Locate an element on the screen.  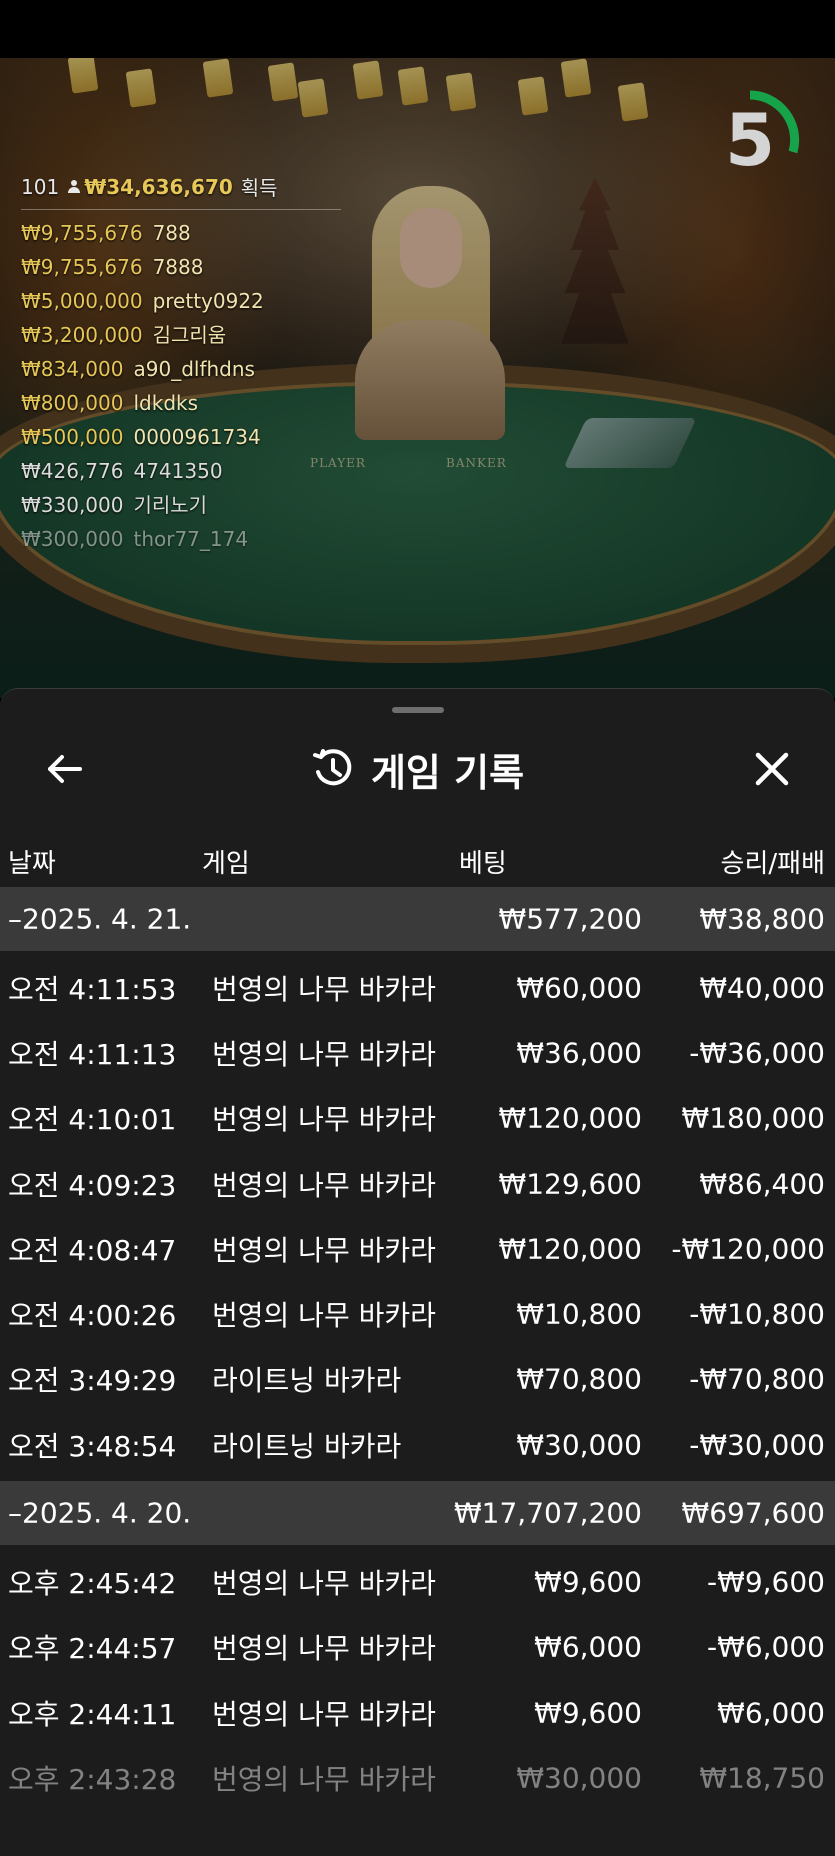
group-result-total: ₩697,600 is located at coordinates (753, 1513).